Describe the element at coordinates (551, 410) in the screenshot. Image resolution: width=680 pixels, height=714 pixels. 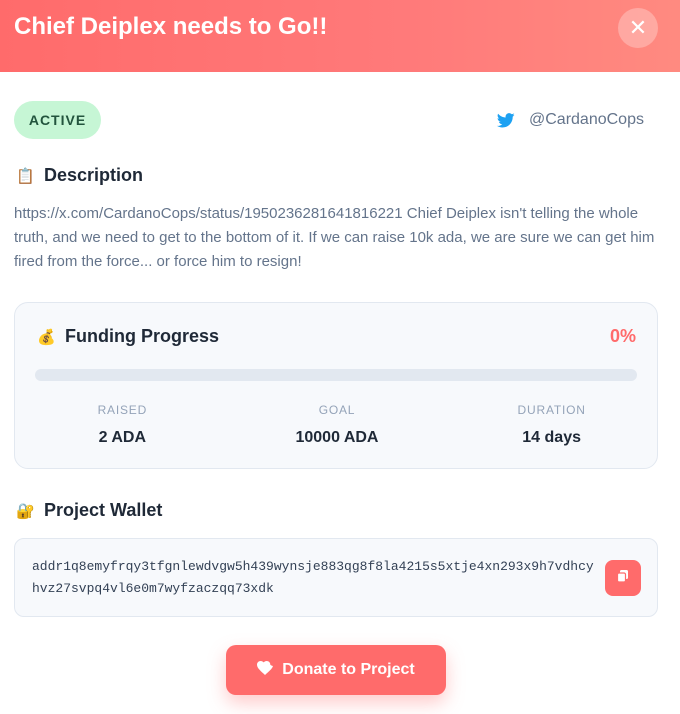
I see `stat-label: DURATION` at that location.